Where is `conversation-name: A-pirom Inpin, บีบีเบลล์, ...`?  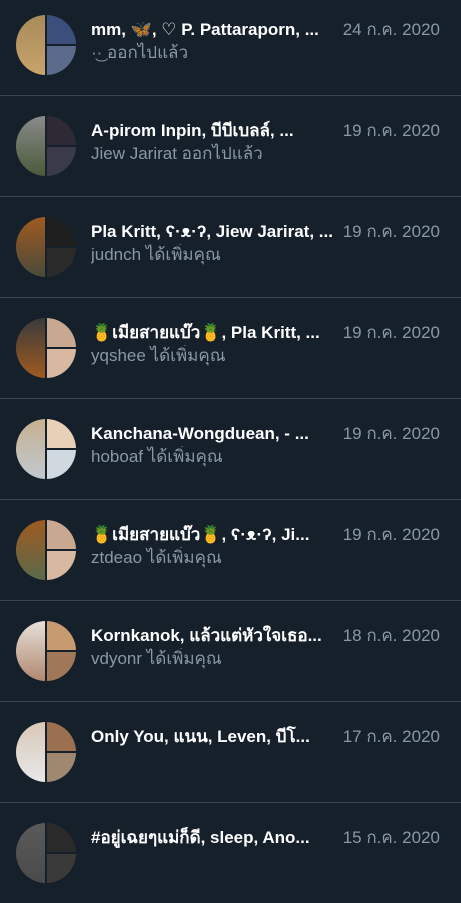 conversation-name: A-pirom Inpin, บีบีเบลล์, ... is located at coordinates (192, 130).